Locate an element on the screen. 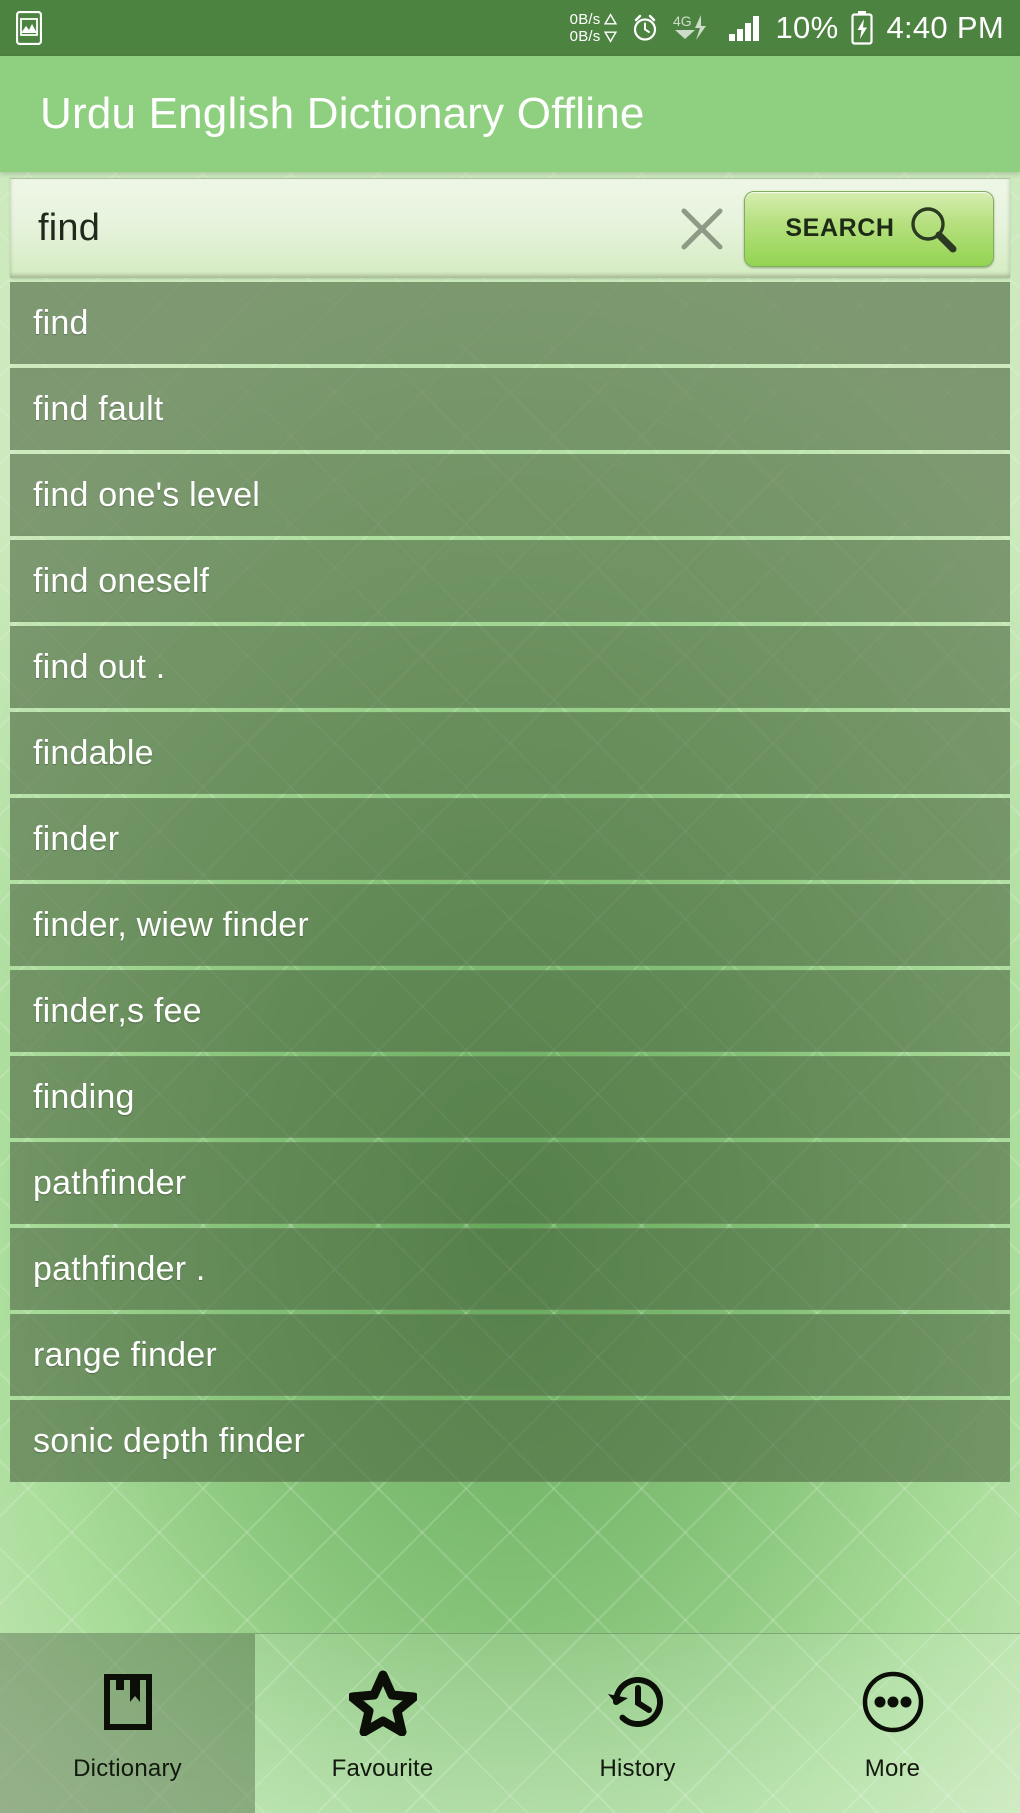 Image resolution: width=1020 pixels, height=1813 pixels. nav-tab-favourite: Favourite is located at coordinates (382, 1723).